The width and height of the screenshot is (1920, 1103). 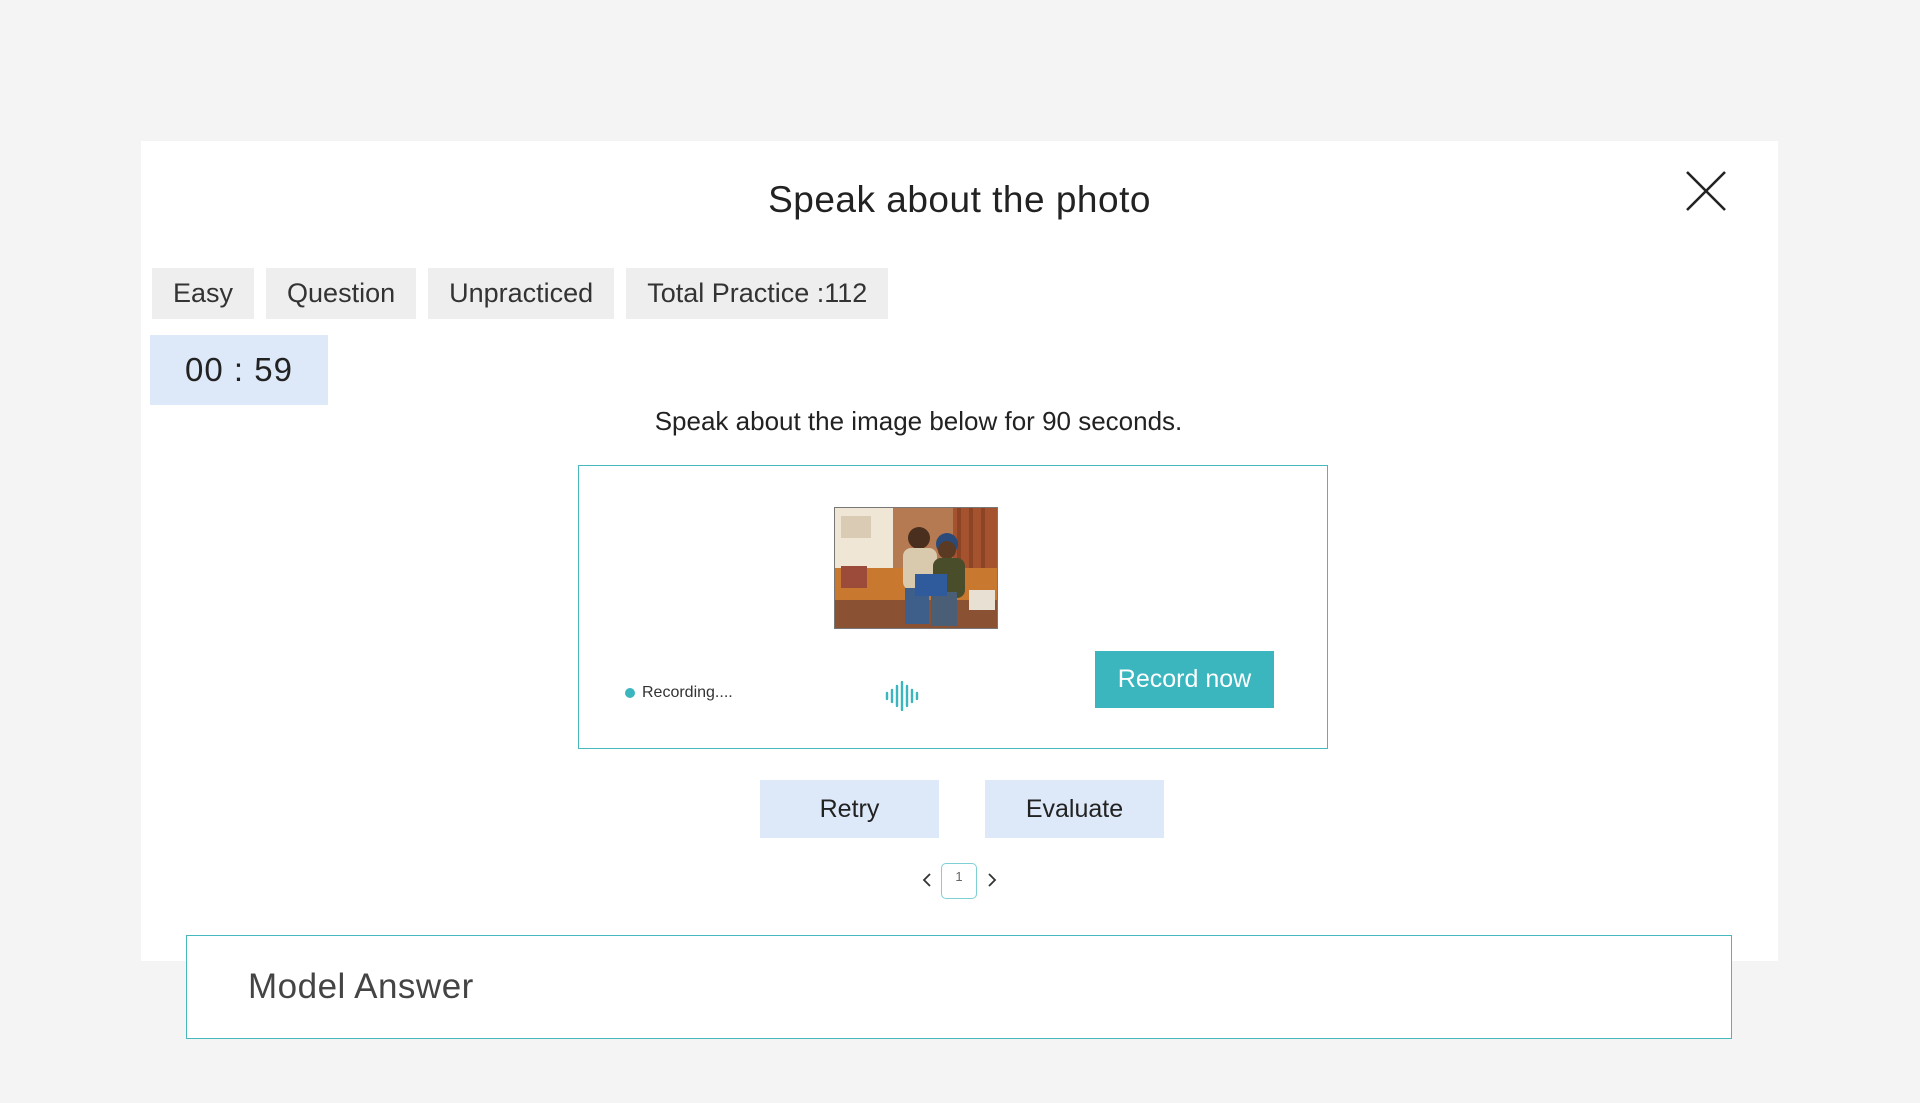 What do you see at coordinates (902, 696) in the screenshot?
I see `audio-wave-icon` at bounding box center [902, 696].